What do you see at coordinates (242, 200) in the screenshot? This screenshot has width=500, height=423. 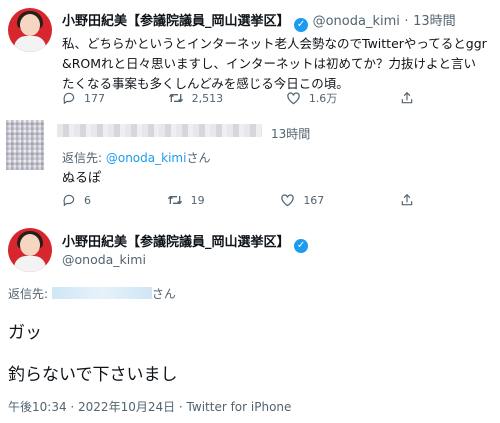 I see `tweet2-actions: 6 19 167` at bounding box center [242, 200].